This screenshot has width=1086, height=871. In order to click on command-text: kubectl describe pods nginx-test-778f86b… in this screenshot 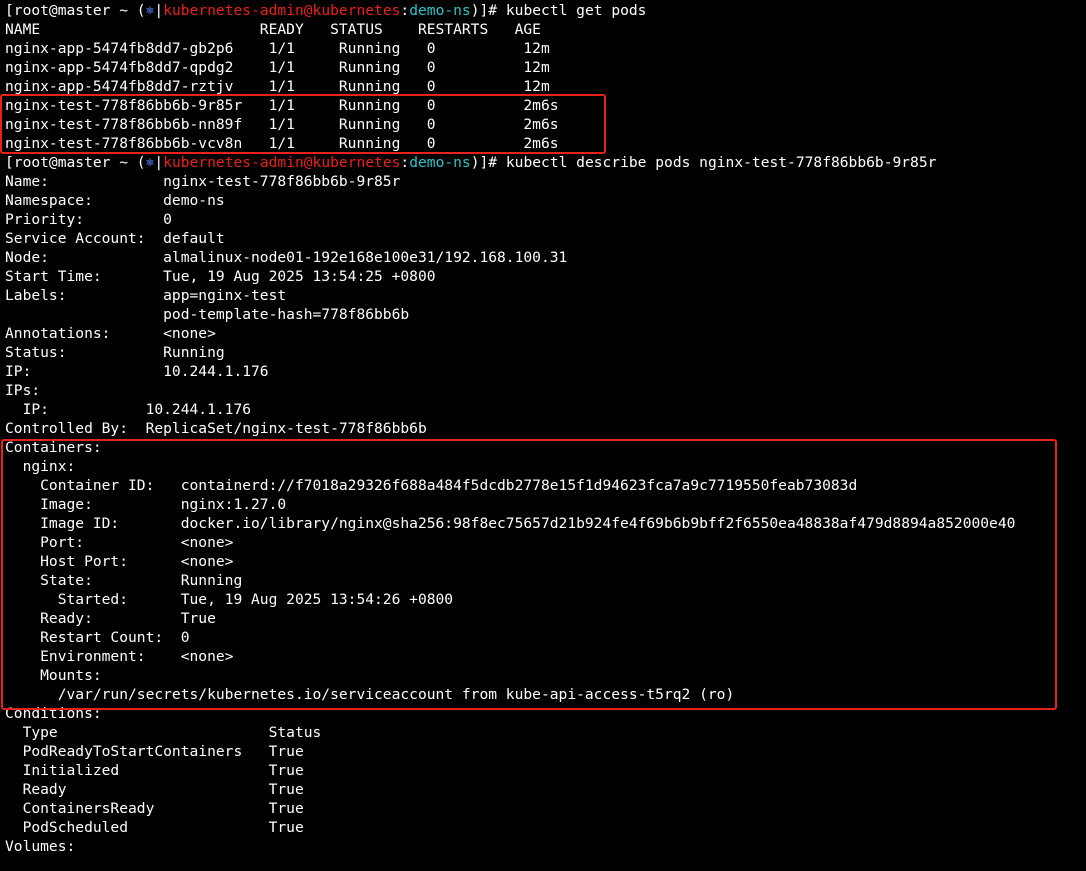, I will do `click(721, 162)`.